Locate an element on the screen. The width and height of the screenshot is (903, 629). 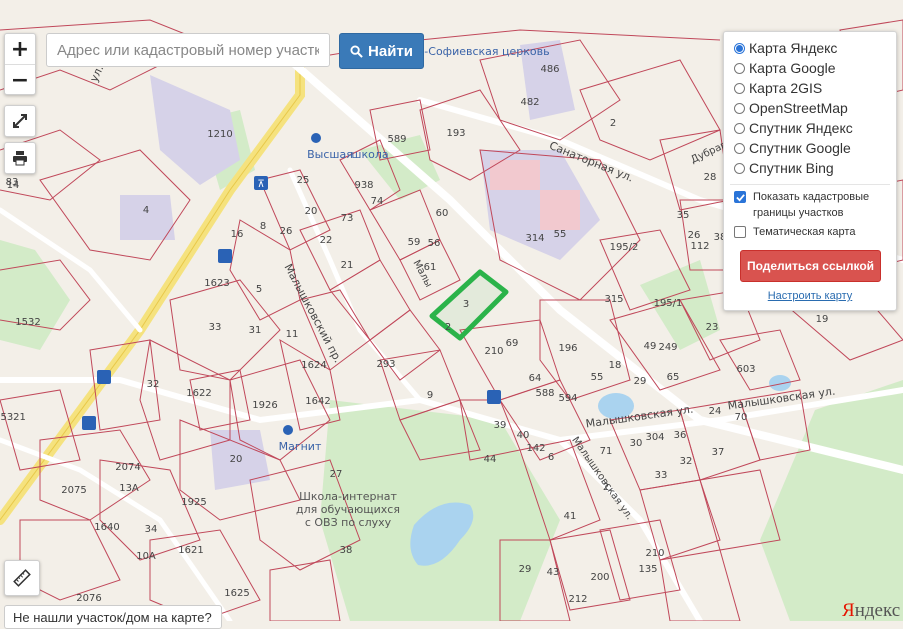
parcel-number: 40 is located at coordinates (523, 435).